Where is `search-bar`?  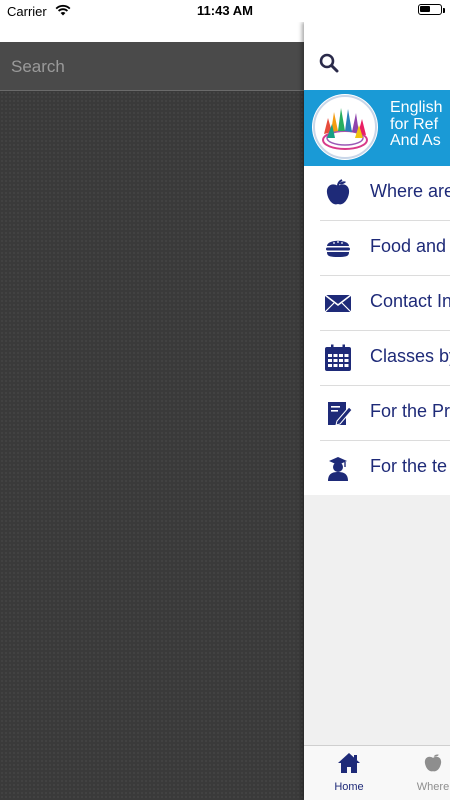 search-bar is located at coordinates (152, 67).